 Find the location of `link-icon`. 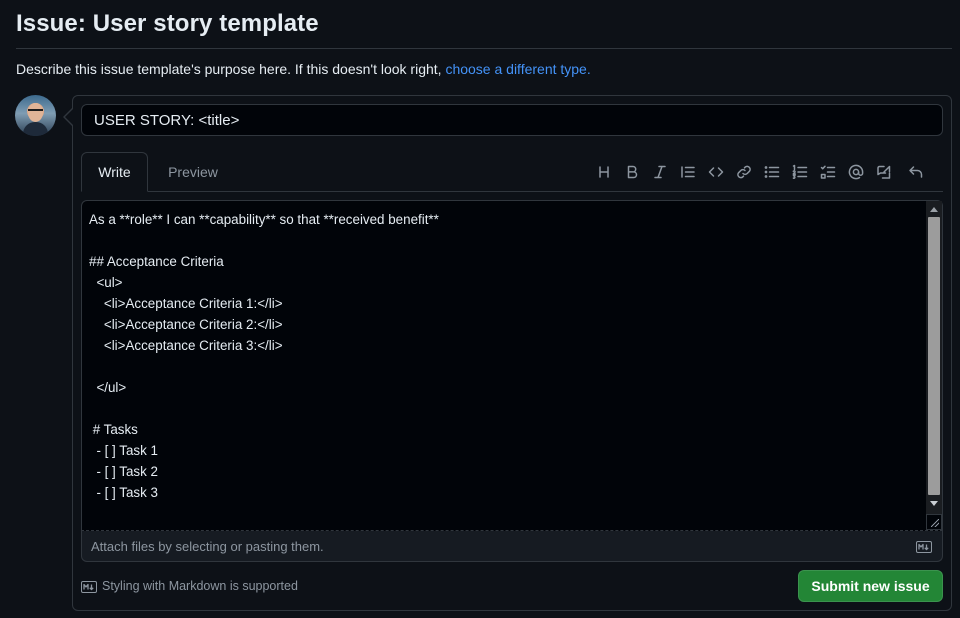

link-icon is located at coordinates (744, 172).